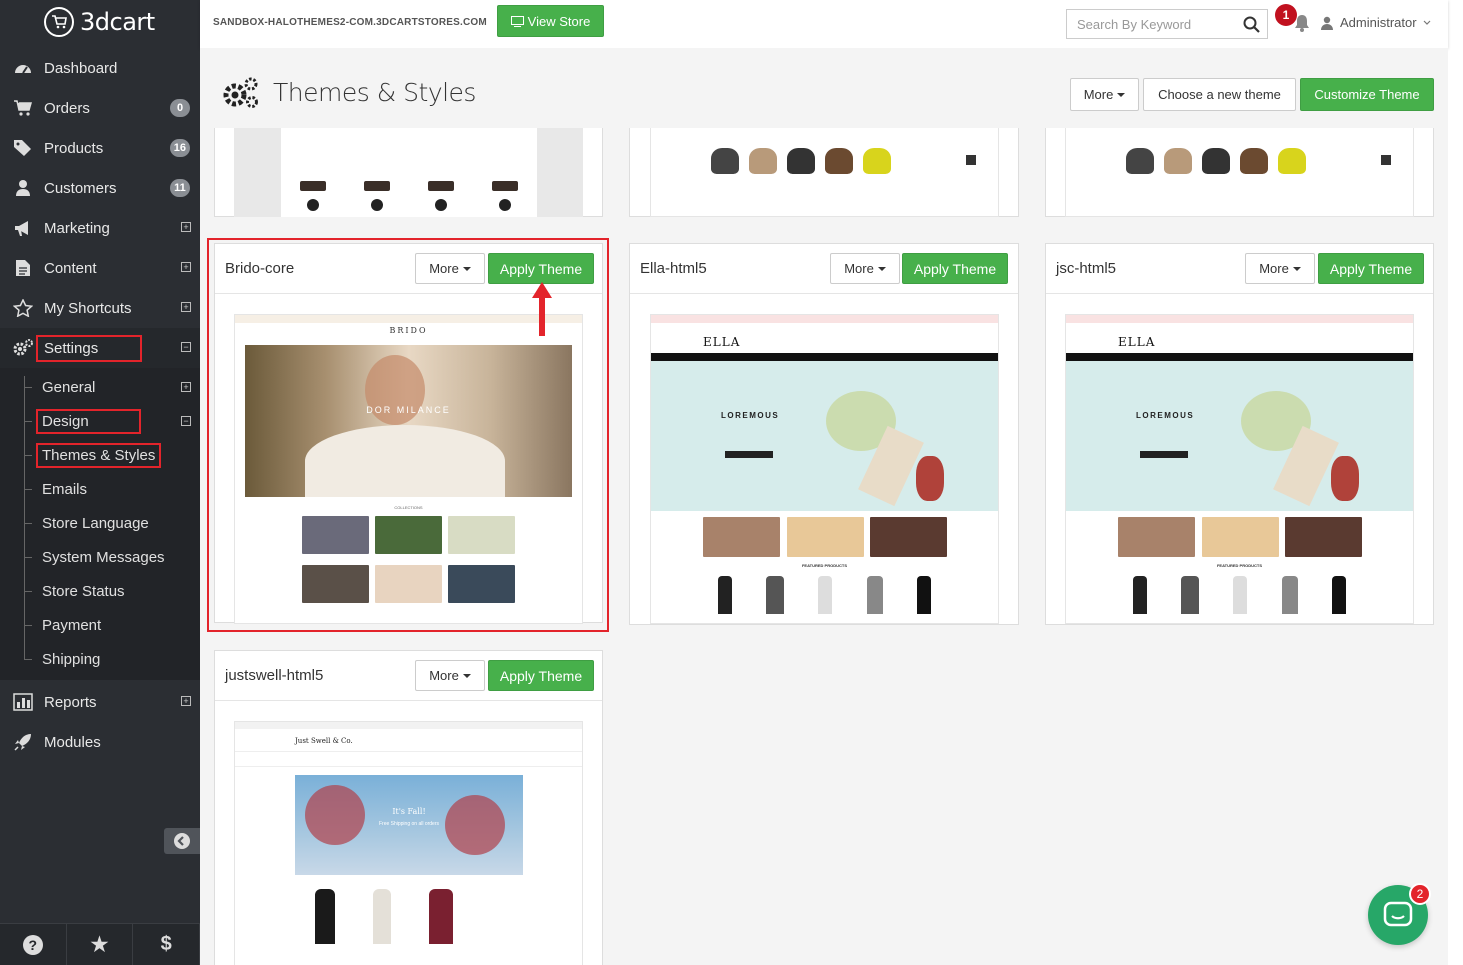  I want to click on arrow-up-icon, so click(542, 309).